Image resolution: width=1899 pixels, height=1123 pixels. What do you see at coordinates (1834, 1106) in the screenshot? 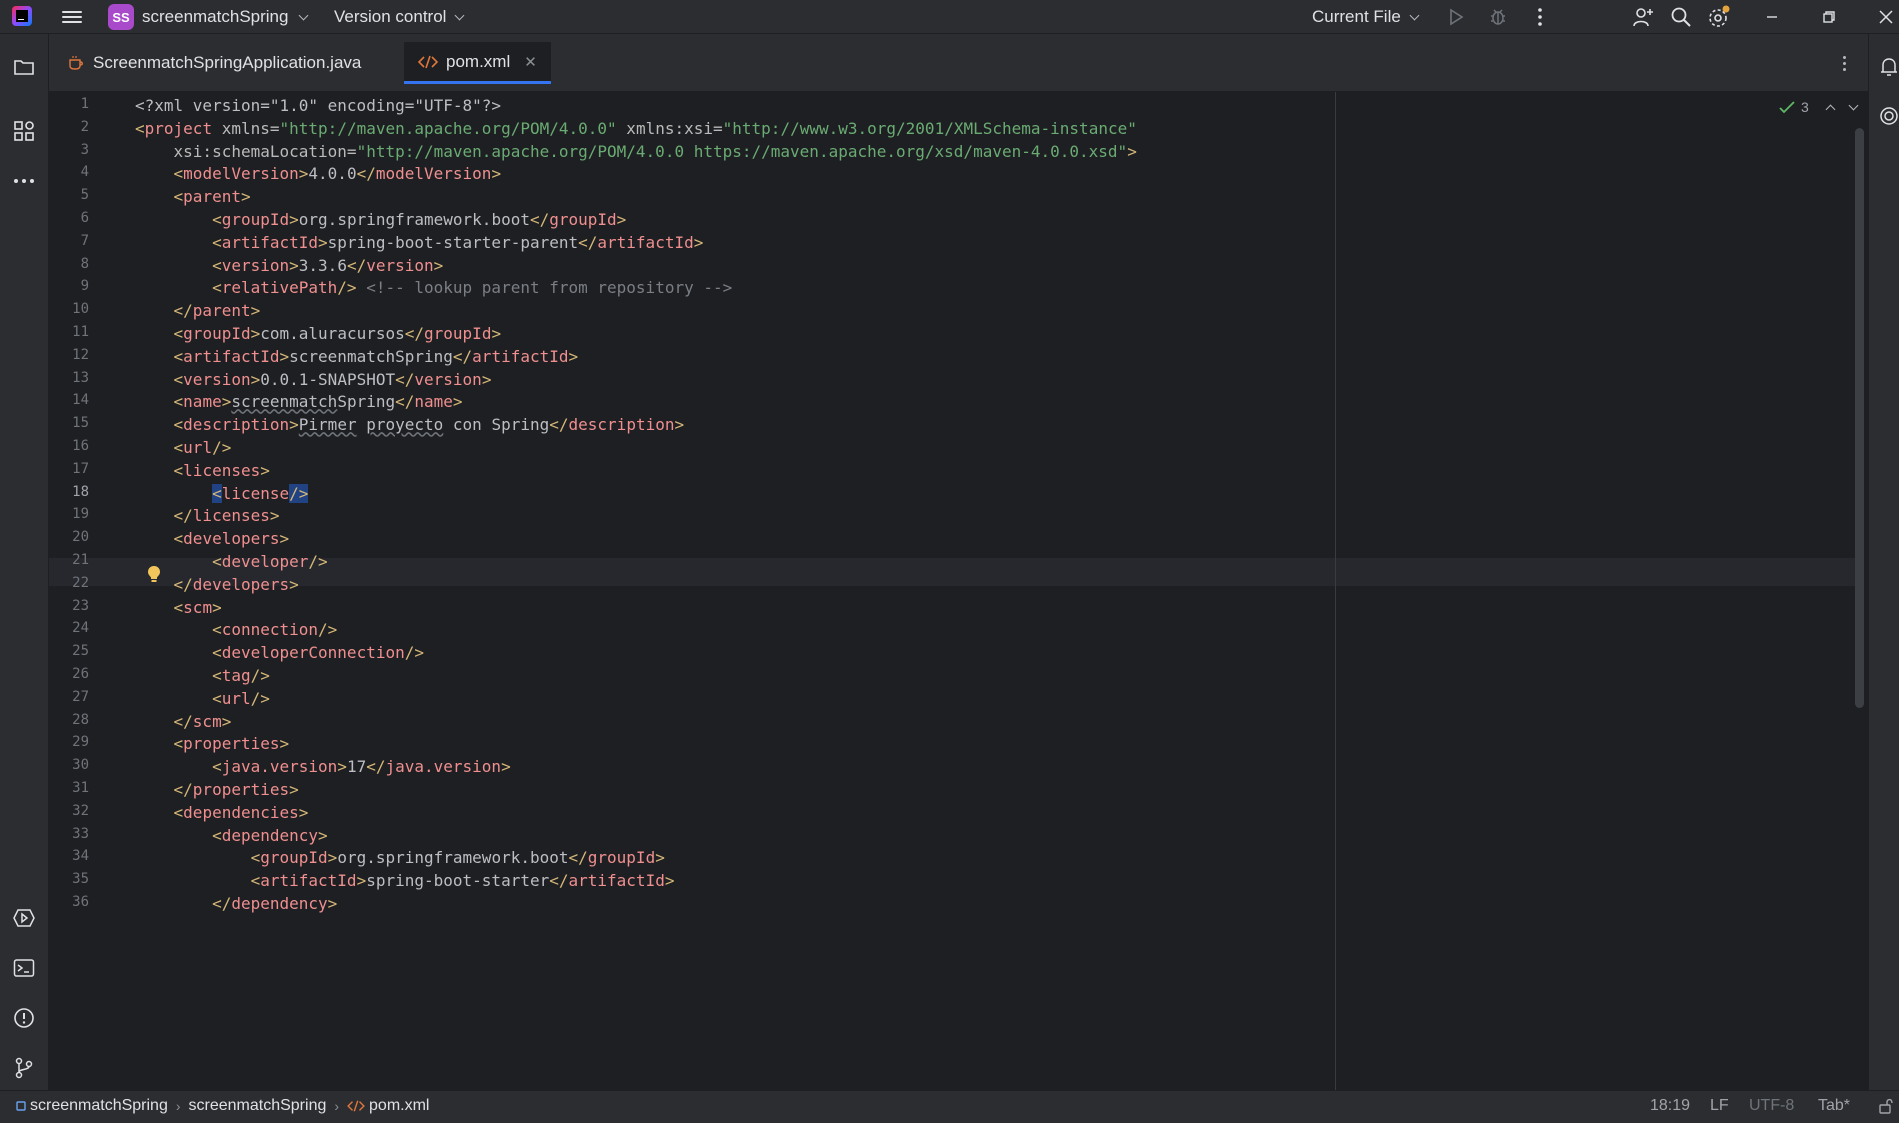
I see `indent-settings: Tab*` at bounding box center [1834, 1106].